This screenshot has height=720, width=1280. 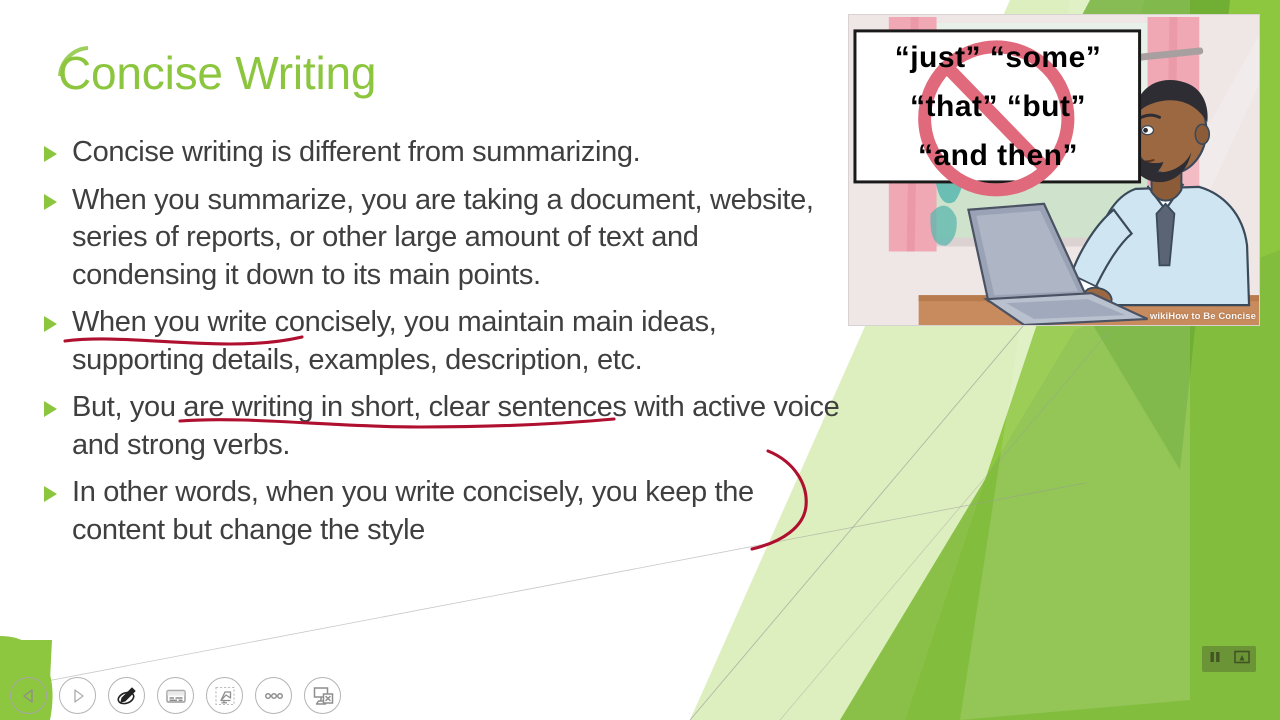 I want to click on zoom-slide-button, so click(x=224, y=695).